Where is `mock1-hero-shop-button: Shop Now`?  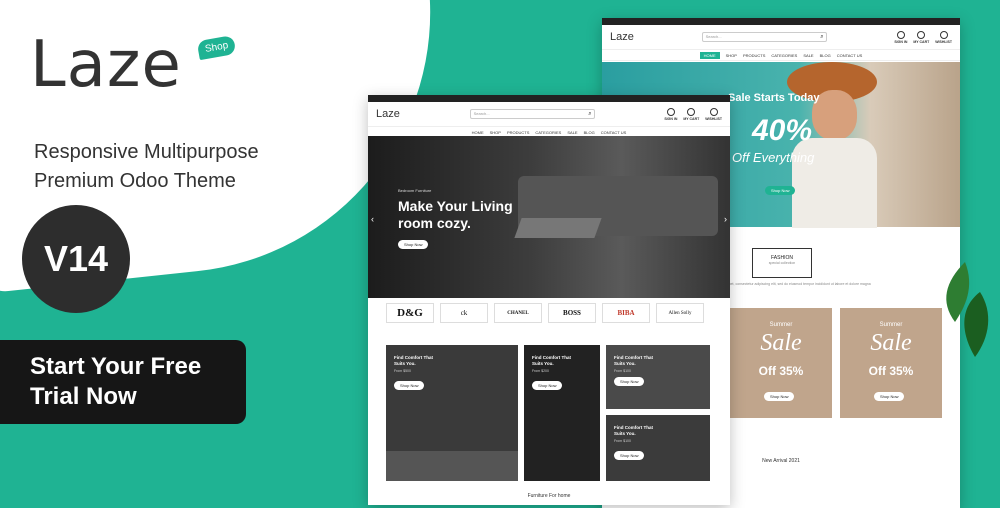 mock1-hero-shop-button: Shop Now is located at coordinates (413, 244).